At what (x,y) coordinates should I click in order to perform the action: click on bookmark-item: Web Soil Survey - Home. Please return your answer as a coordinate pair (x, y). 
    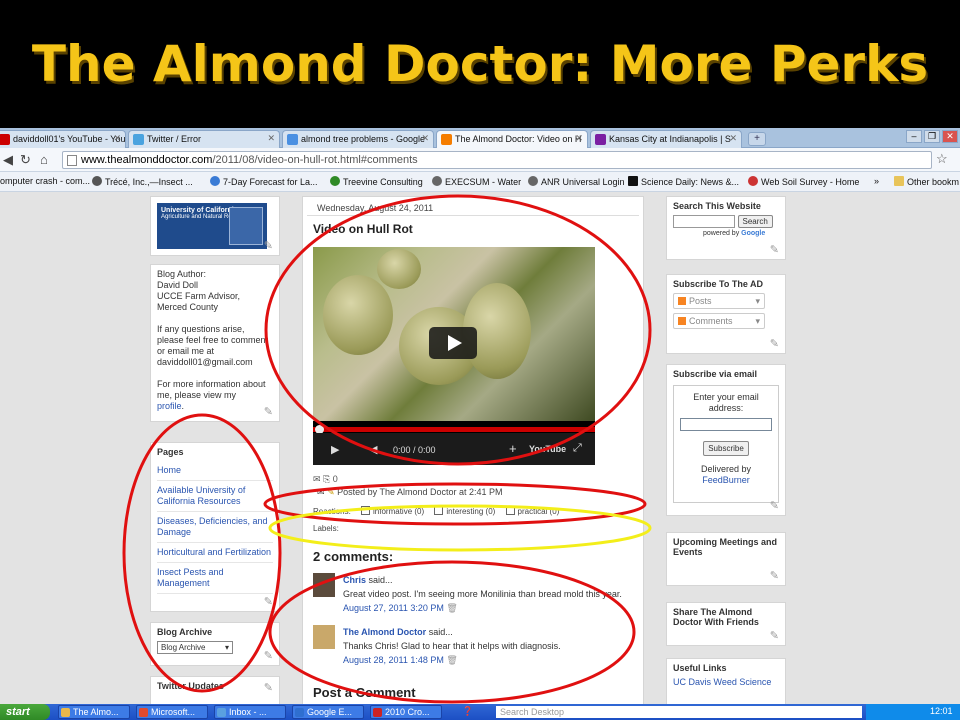
    Looking at the image, I should click on (803, 181).